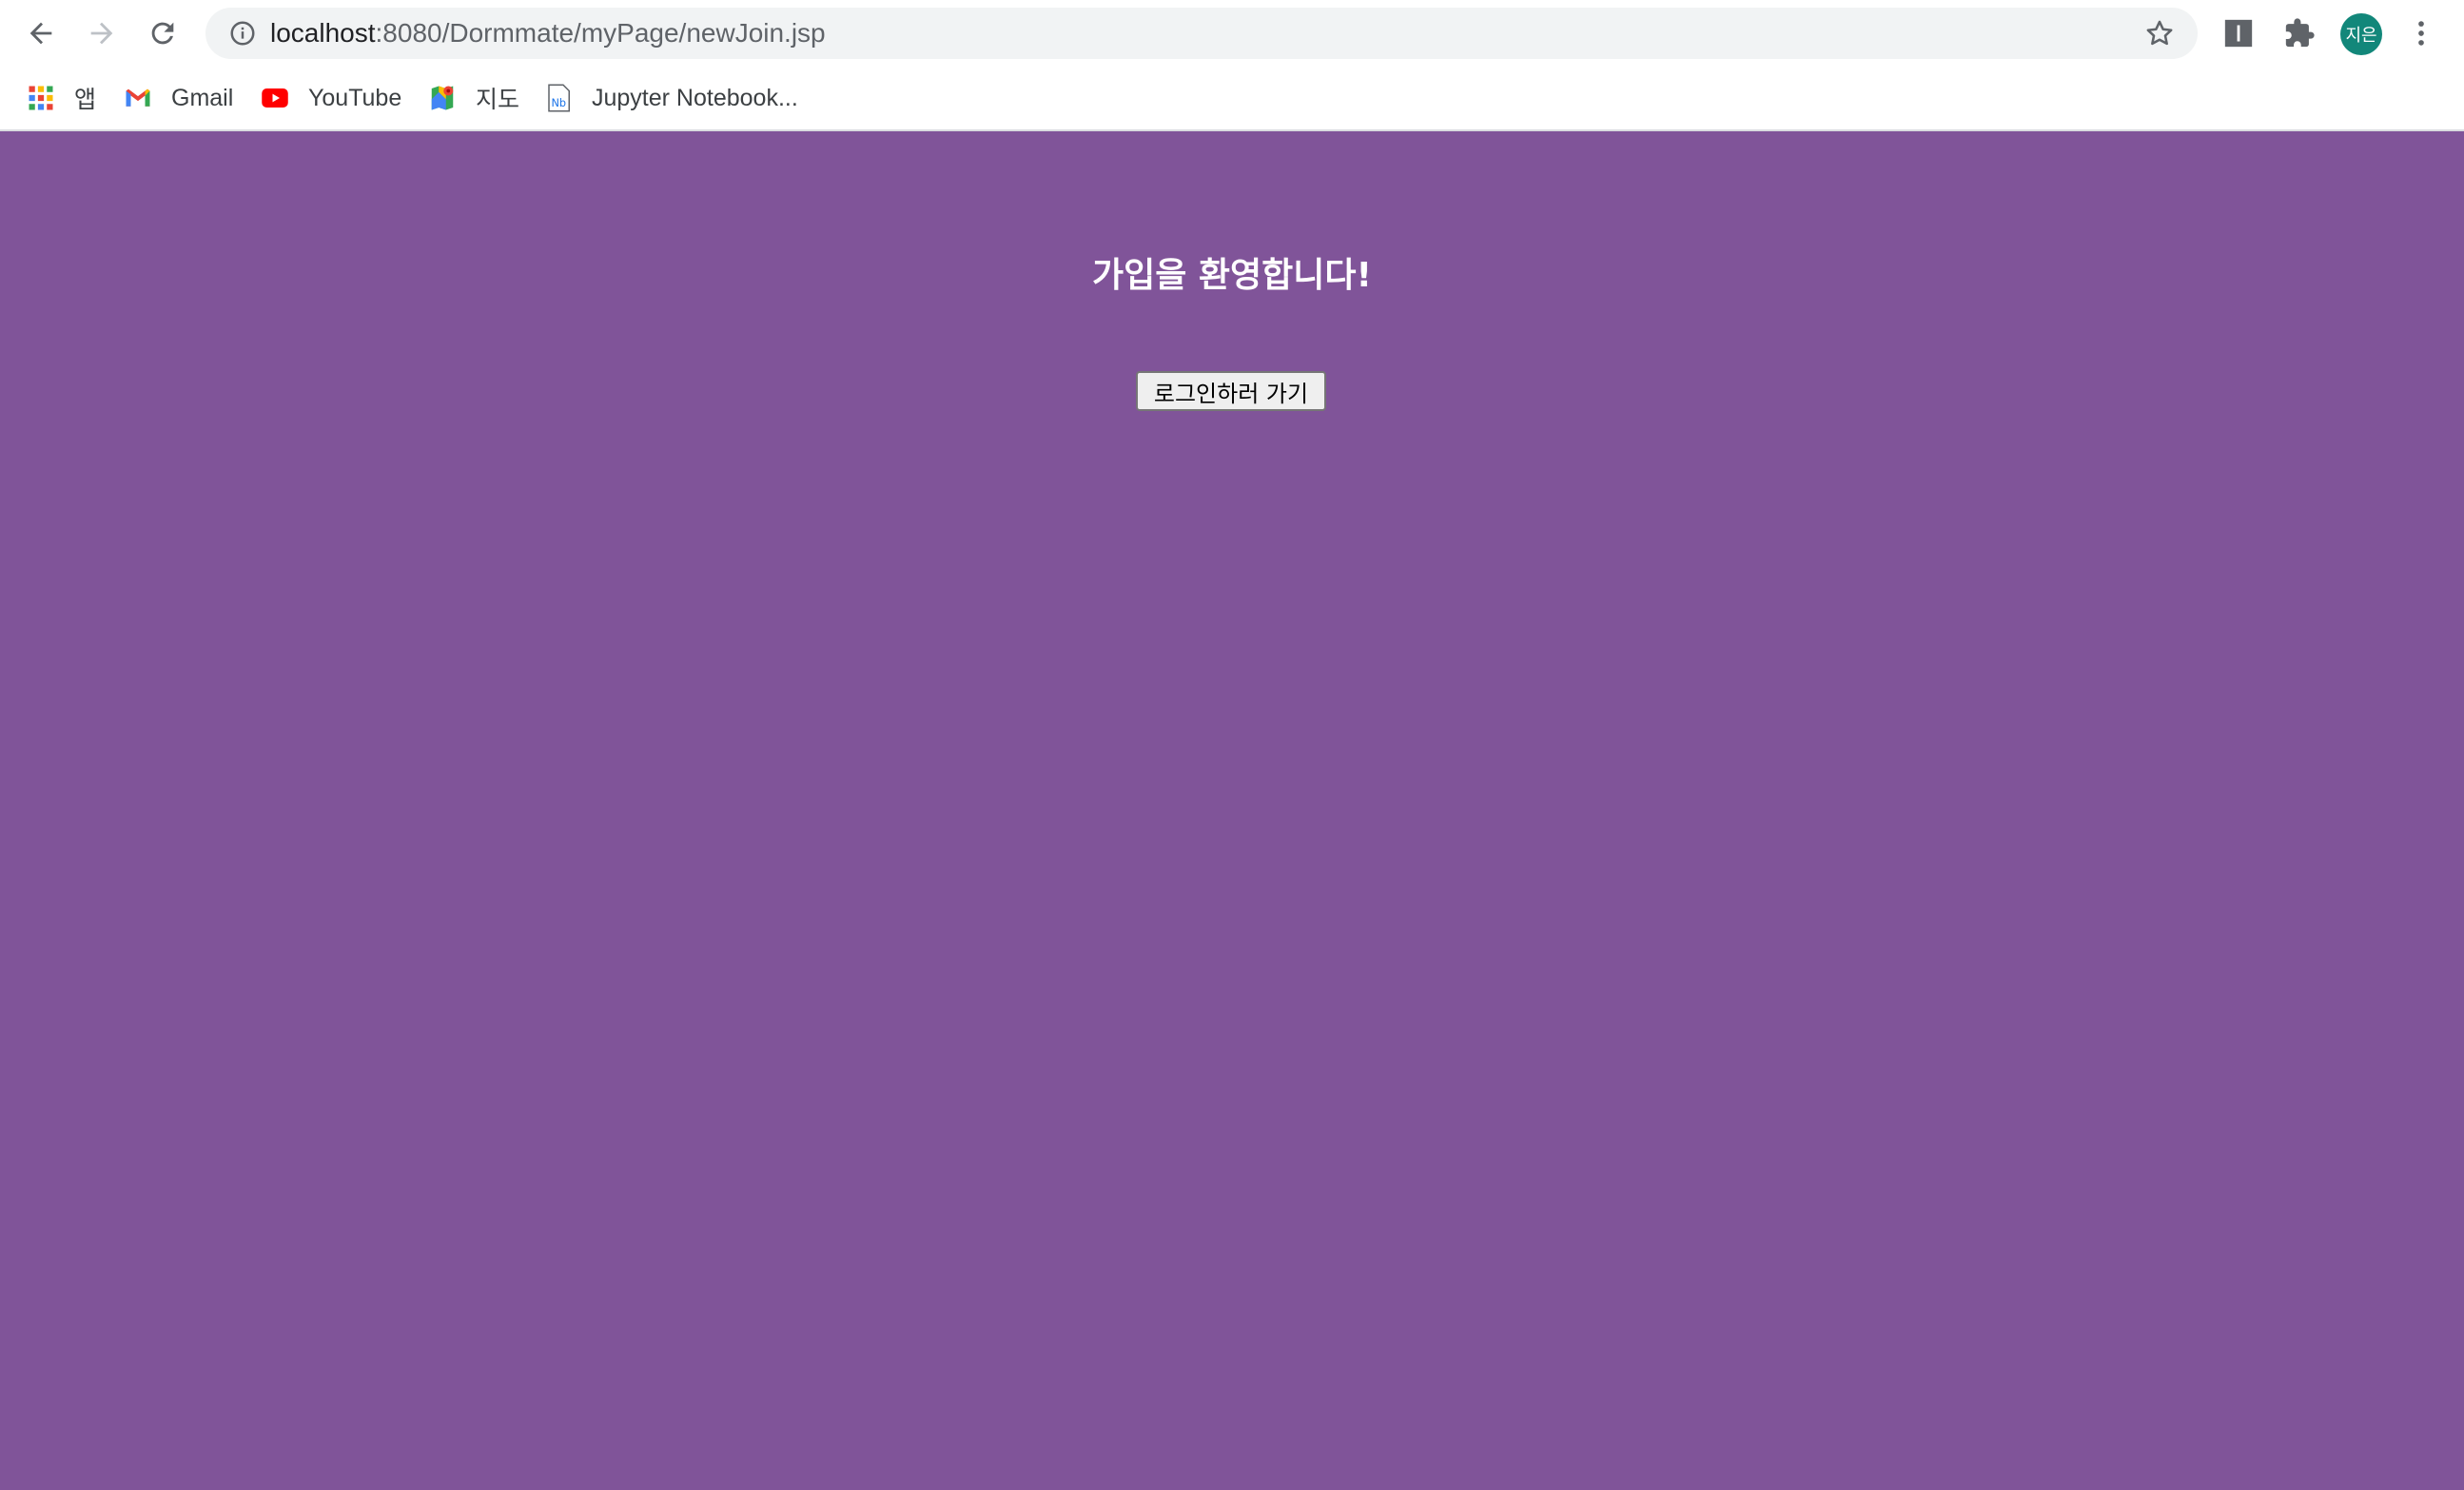 The image size is (2464, 1490). I want to click on bookmark-gmail: Gmail, so click(178, 98).